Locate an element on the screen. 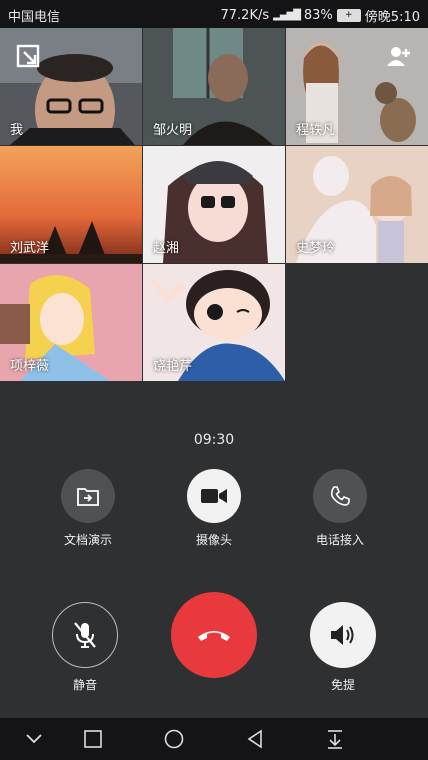 This screenshot has height=760, width=428. participant-name: 我 is located at coordinates (17, 130).